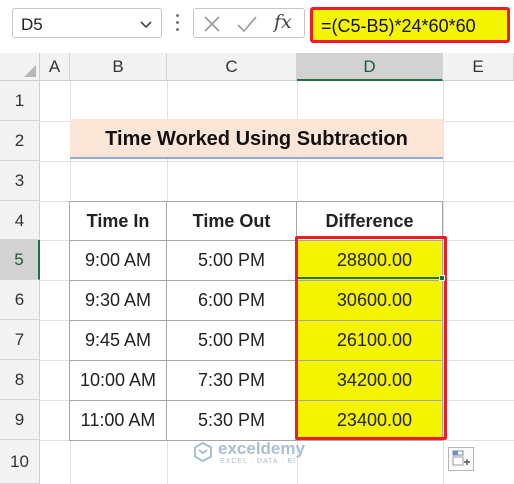 This screenshot has height=484, width=514. What do you see at coordinates (231, 340) in the screenshot?
I see `cell-c7: 5:00 PM` at bounding box center [231, 340].